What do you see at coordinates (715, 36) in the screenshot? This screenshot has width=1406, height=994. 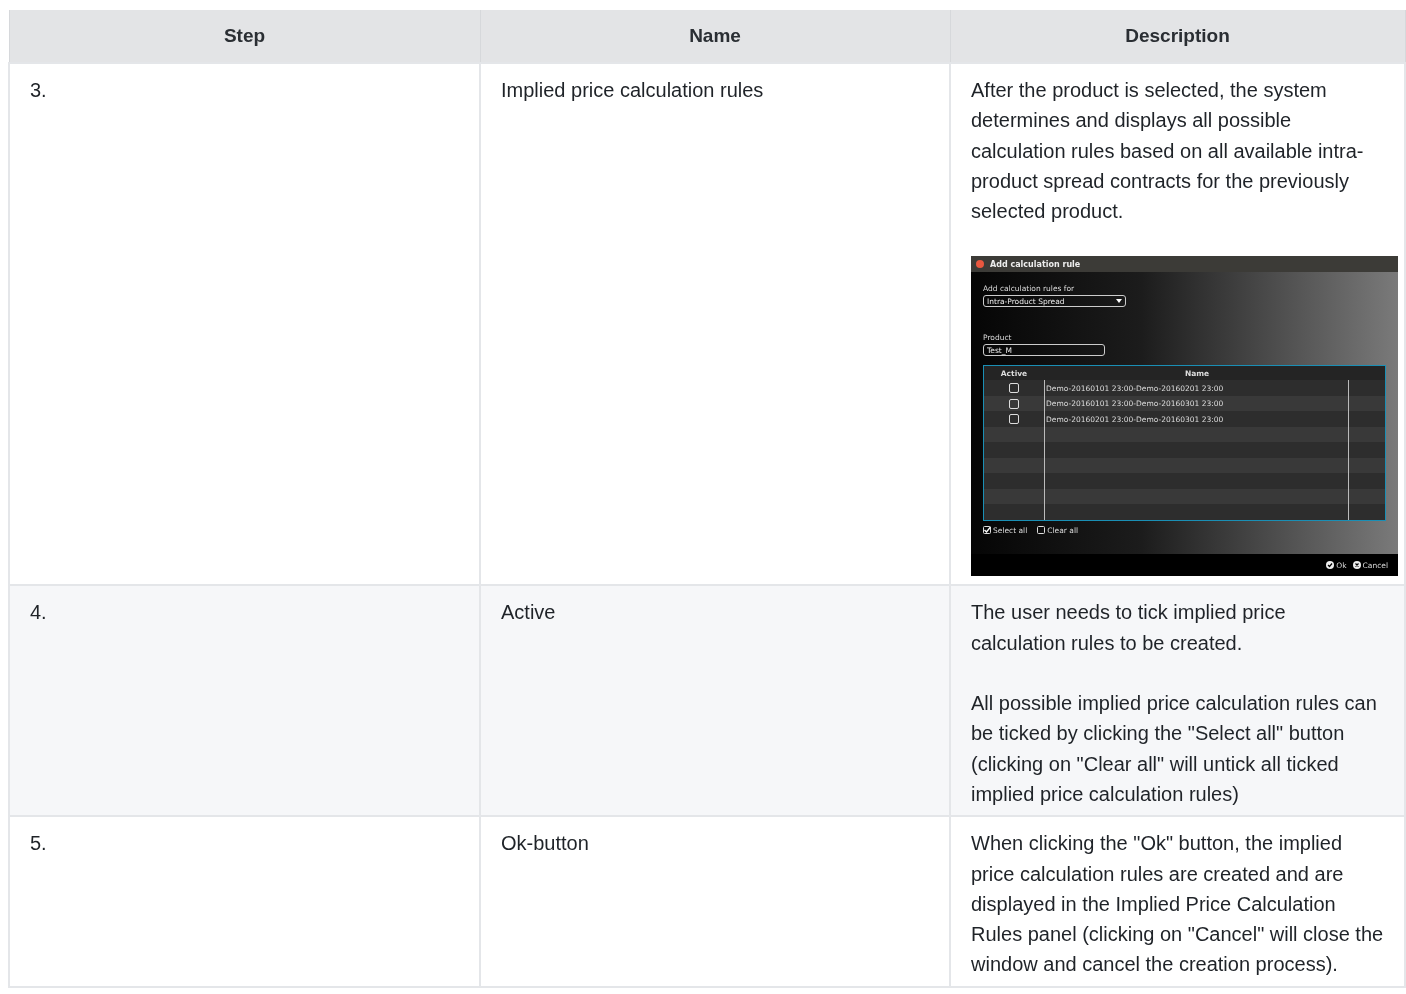 I see `column-header: Name` at bounding box center [715, 36].